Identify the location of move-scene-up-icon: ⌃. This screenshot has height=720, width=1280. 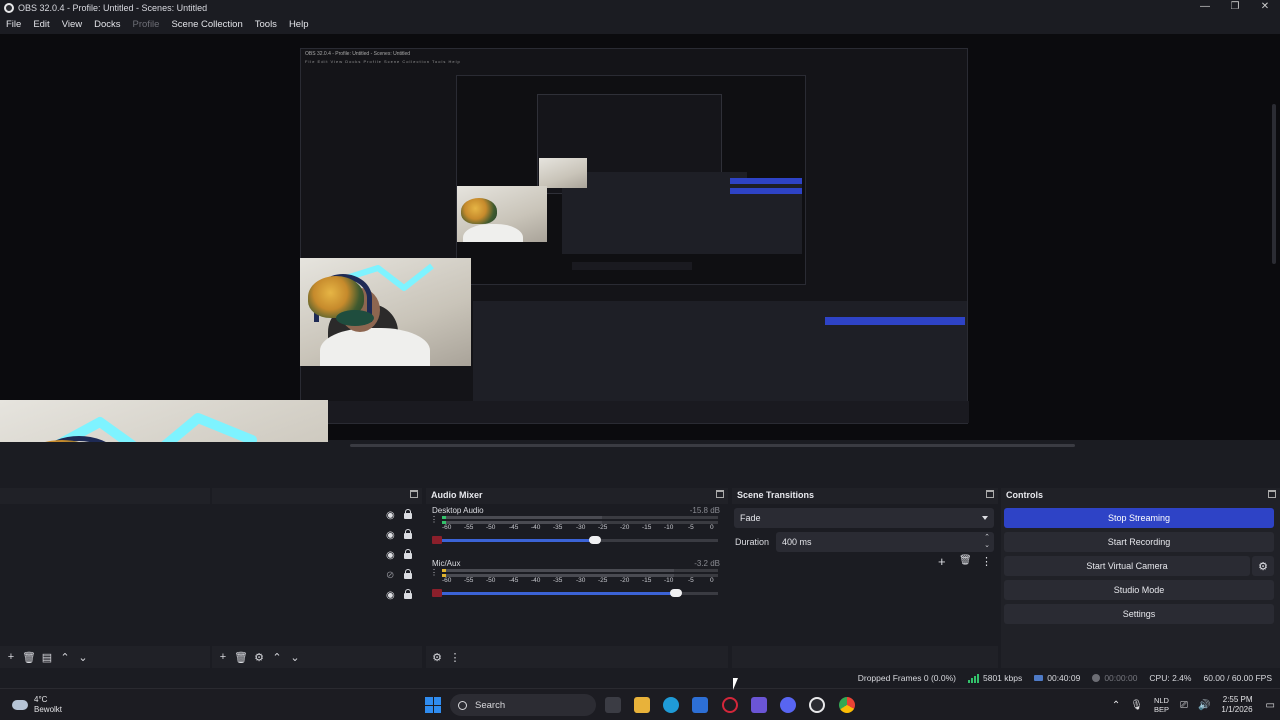
(65, 657).